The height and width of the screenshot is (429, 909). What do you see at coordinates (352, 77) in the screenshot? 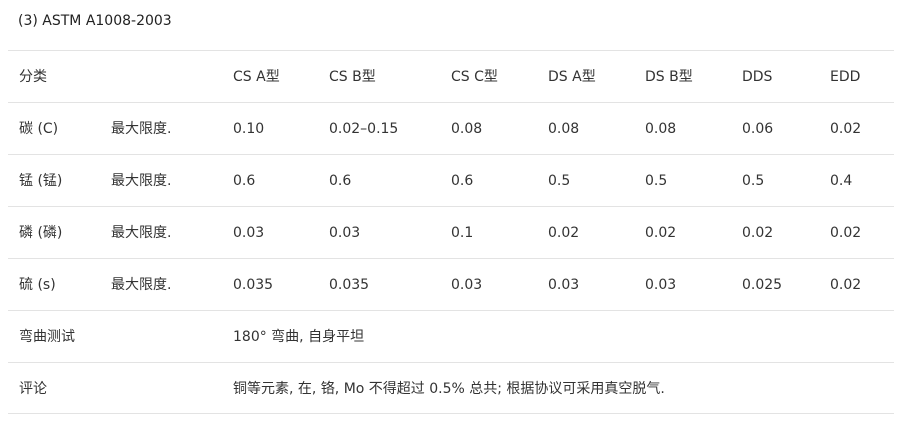
I see `header-col-cs-b: CS B型` at bounding box center [352, 77].